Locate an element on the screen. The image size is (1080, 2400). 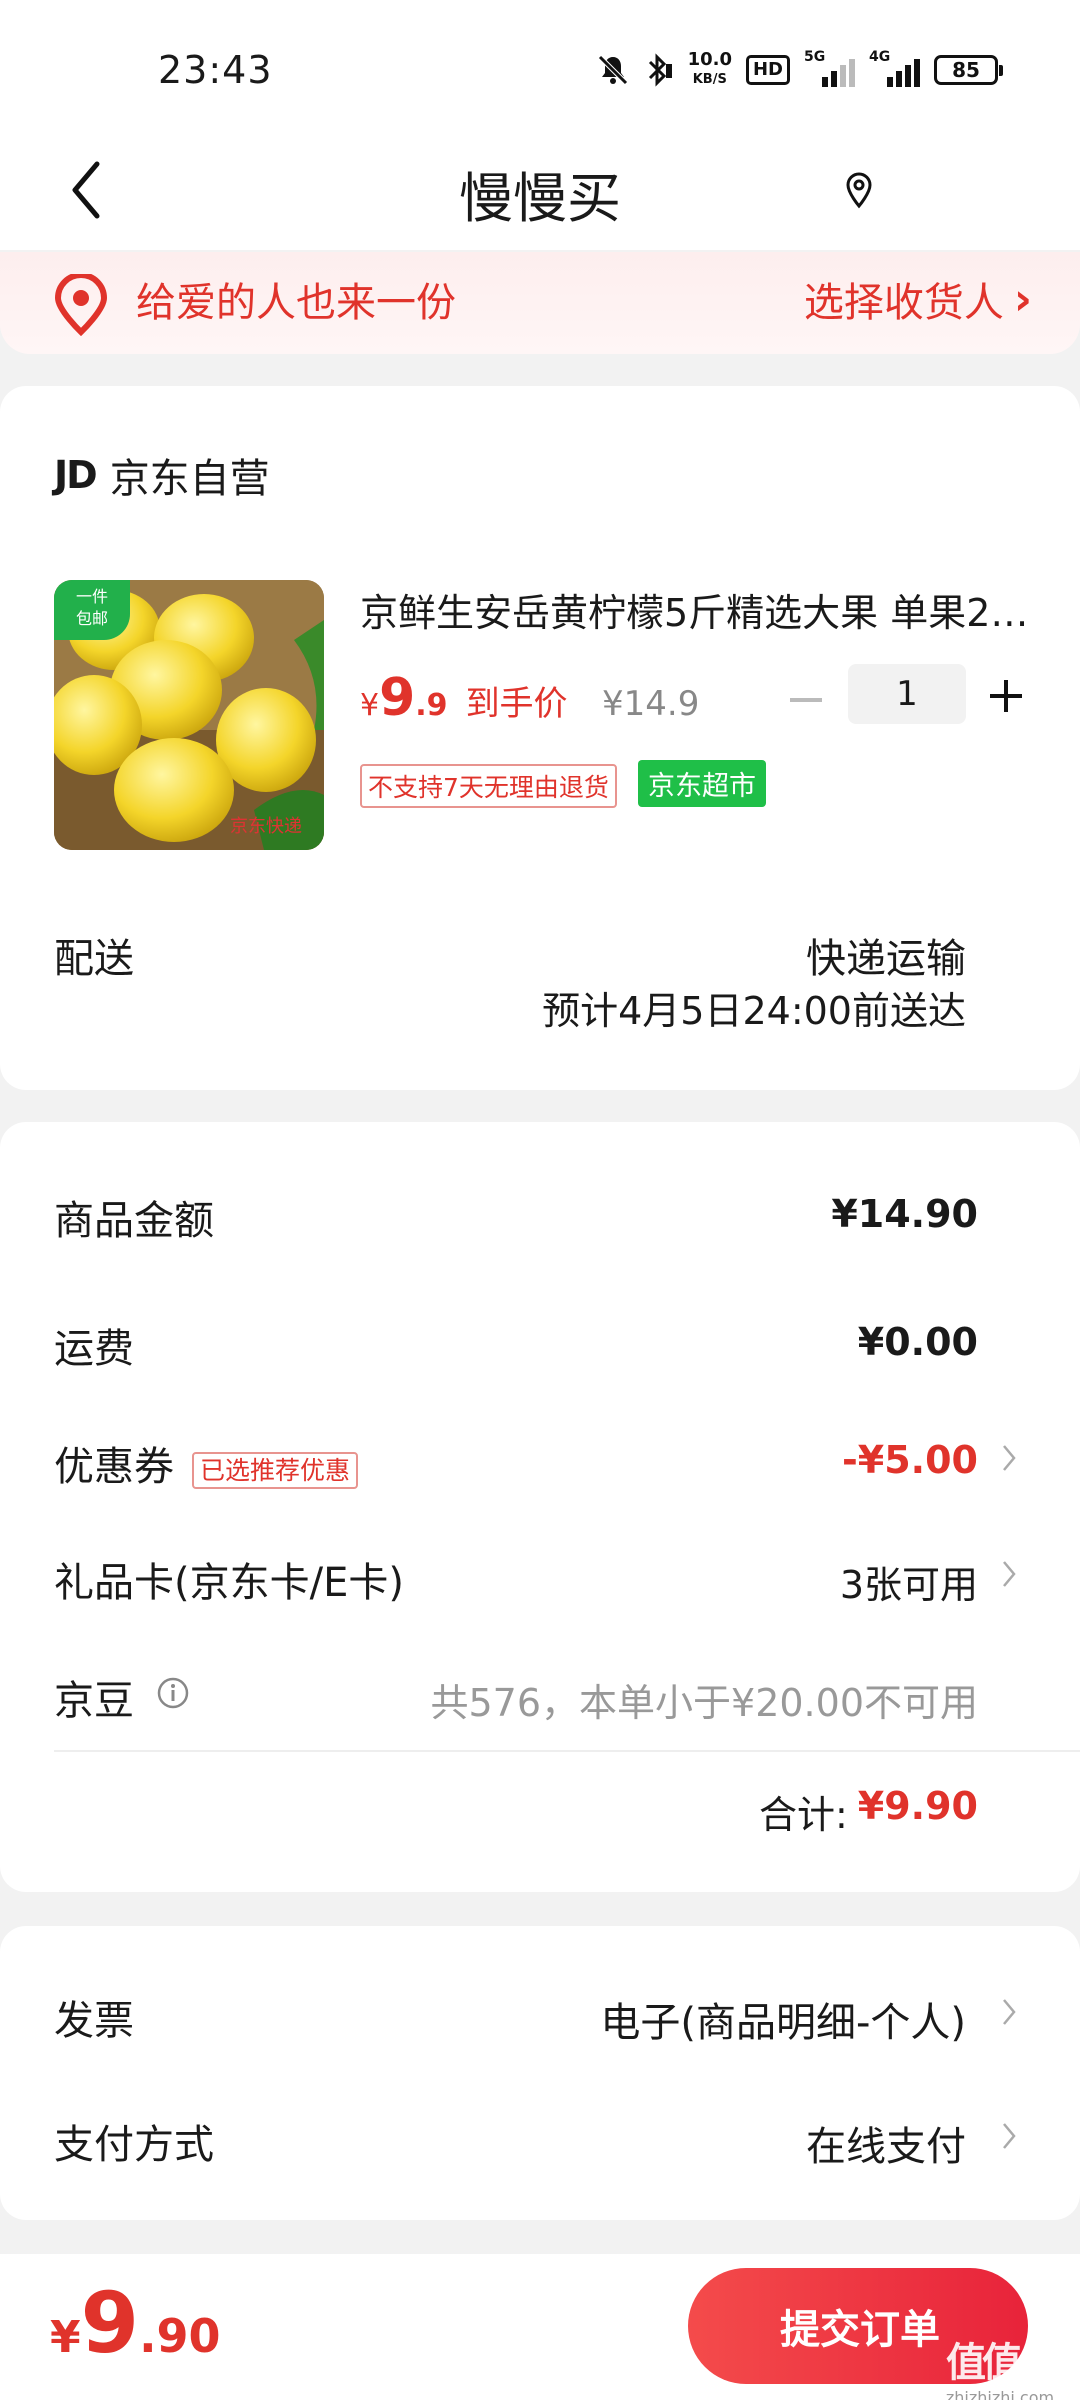
goods-amount-label: 商品金额 is located at coordinates (134, 1221).